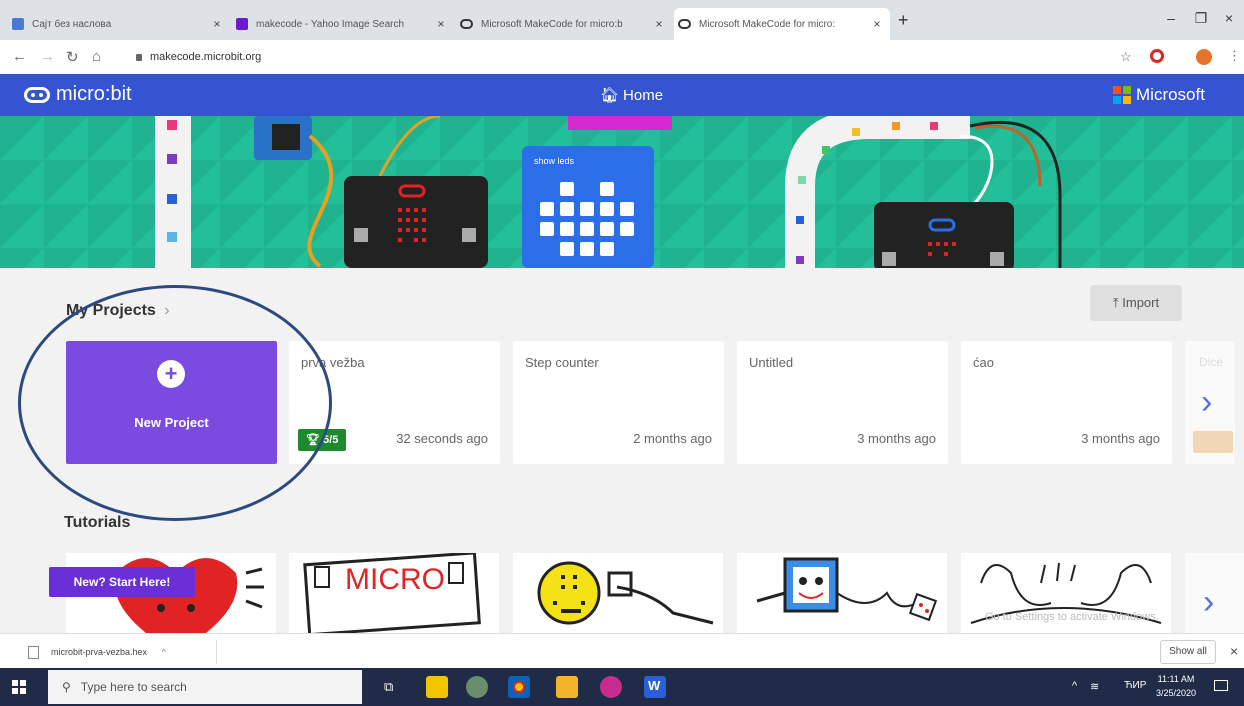 The height and width of the screenshot is (706, 1244). What do you see at coordinates (395, 579) in the screenshot?
I see `micro-text: MICRO` at bounding box center [395, 579].